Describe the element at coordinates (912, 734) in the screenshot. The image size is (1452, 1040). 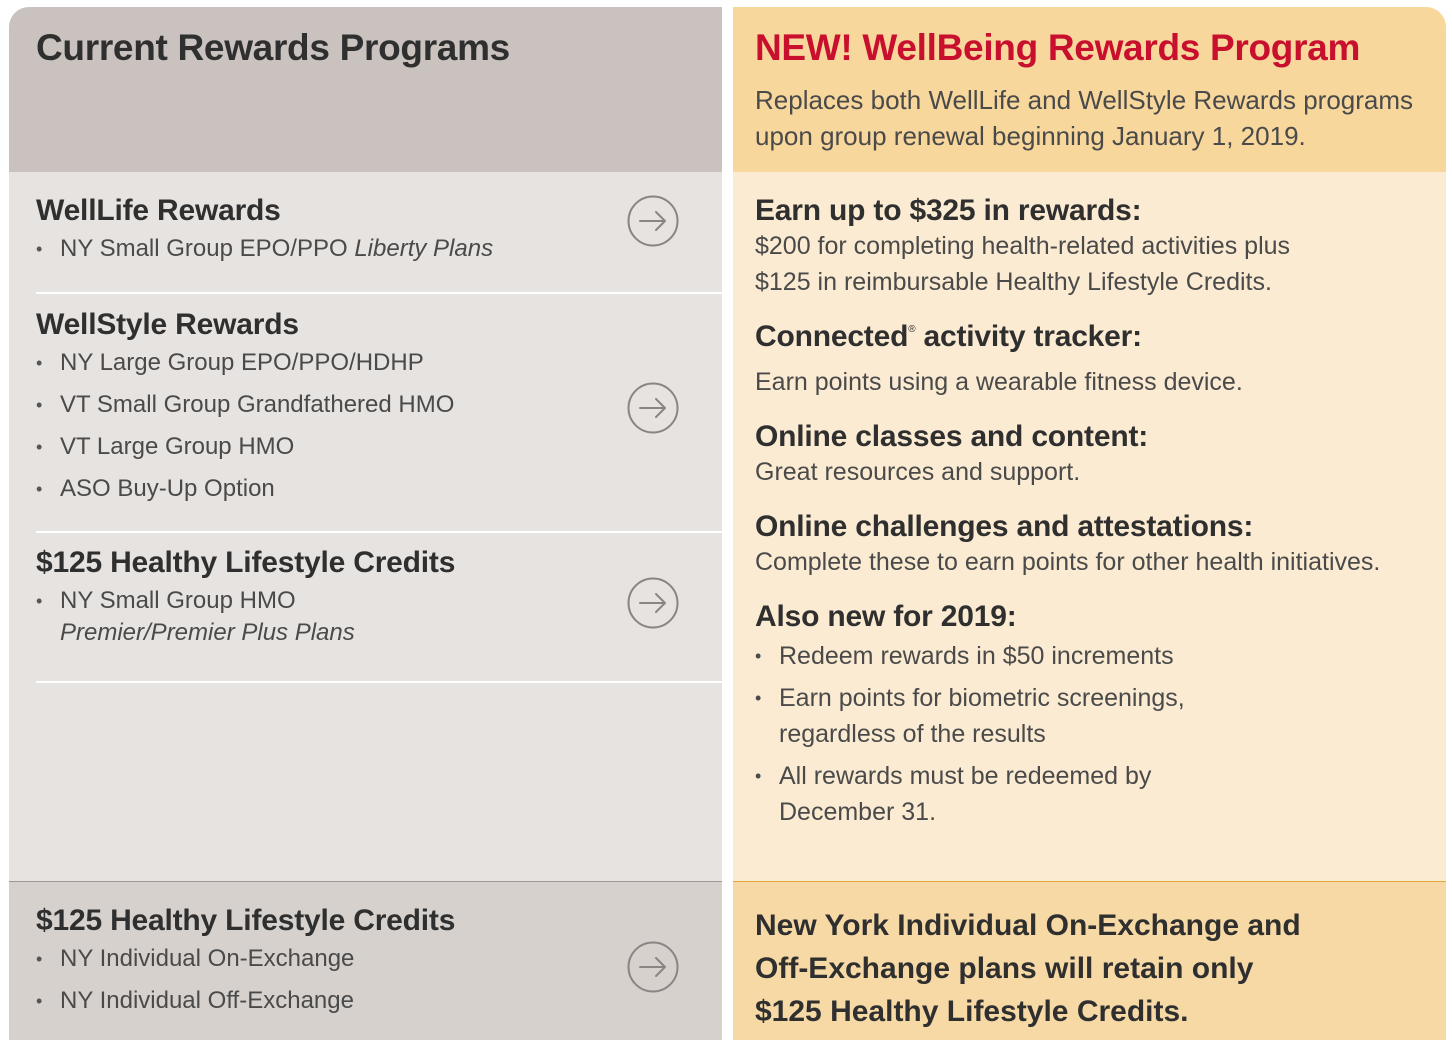
I see `bullet-text: regardless of the results` at that location.